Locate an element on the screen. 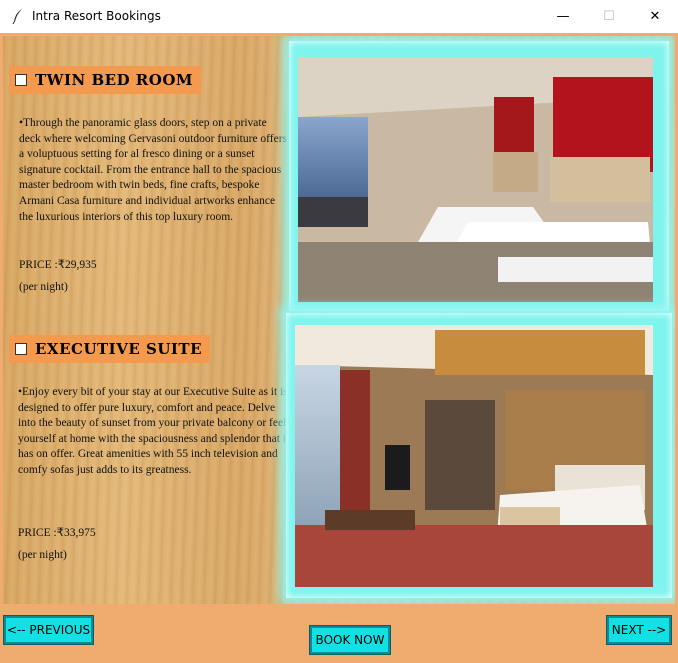  room-heading-executive: EXECUTIVE SUITE is located at coordinates (110, 349).